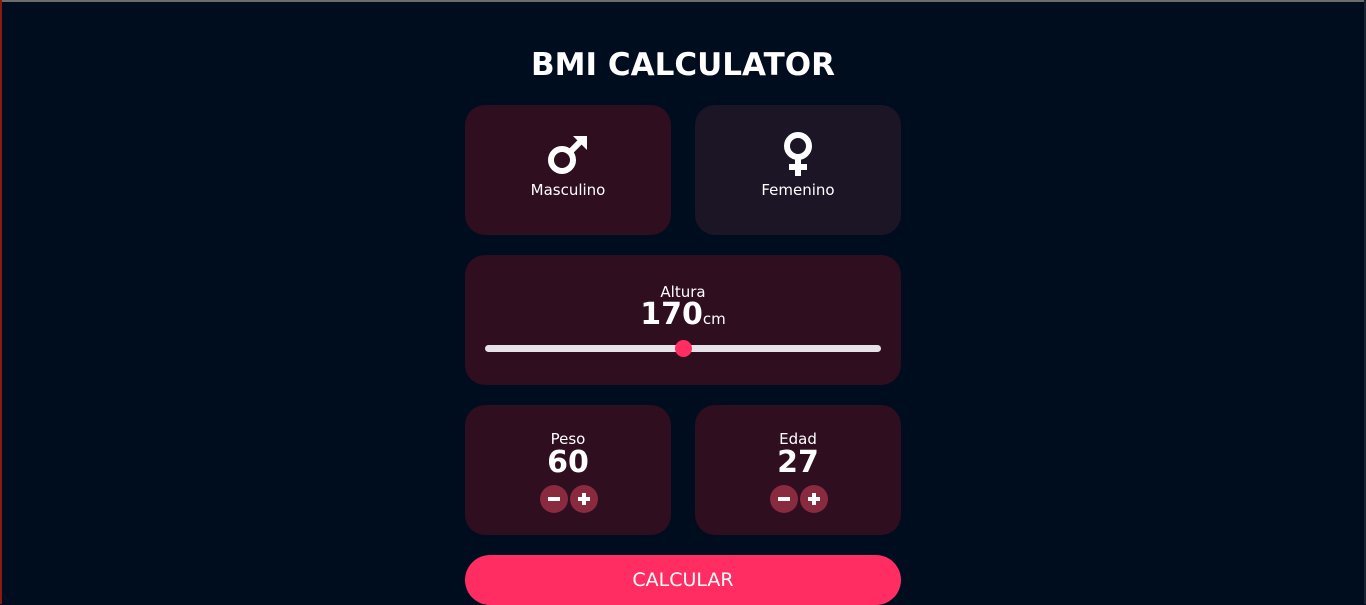 The width and height of the screenshot is (1366, 605). Describe the element at coordinates (683, 1) in the screenshot. I see `window-top-border` at that location.